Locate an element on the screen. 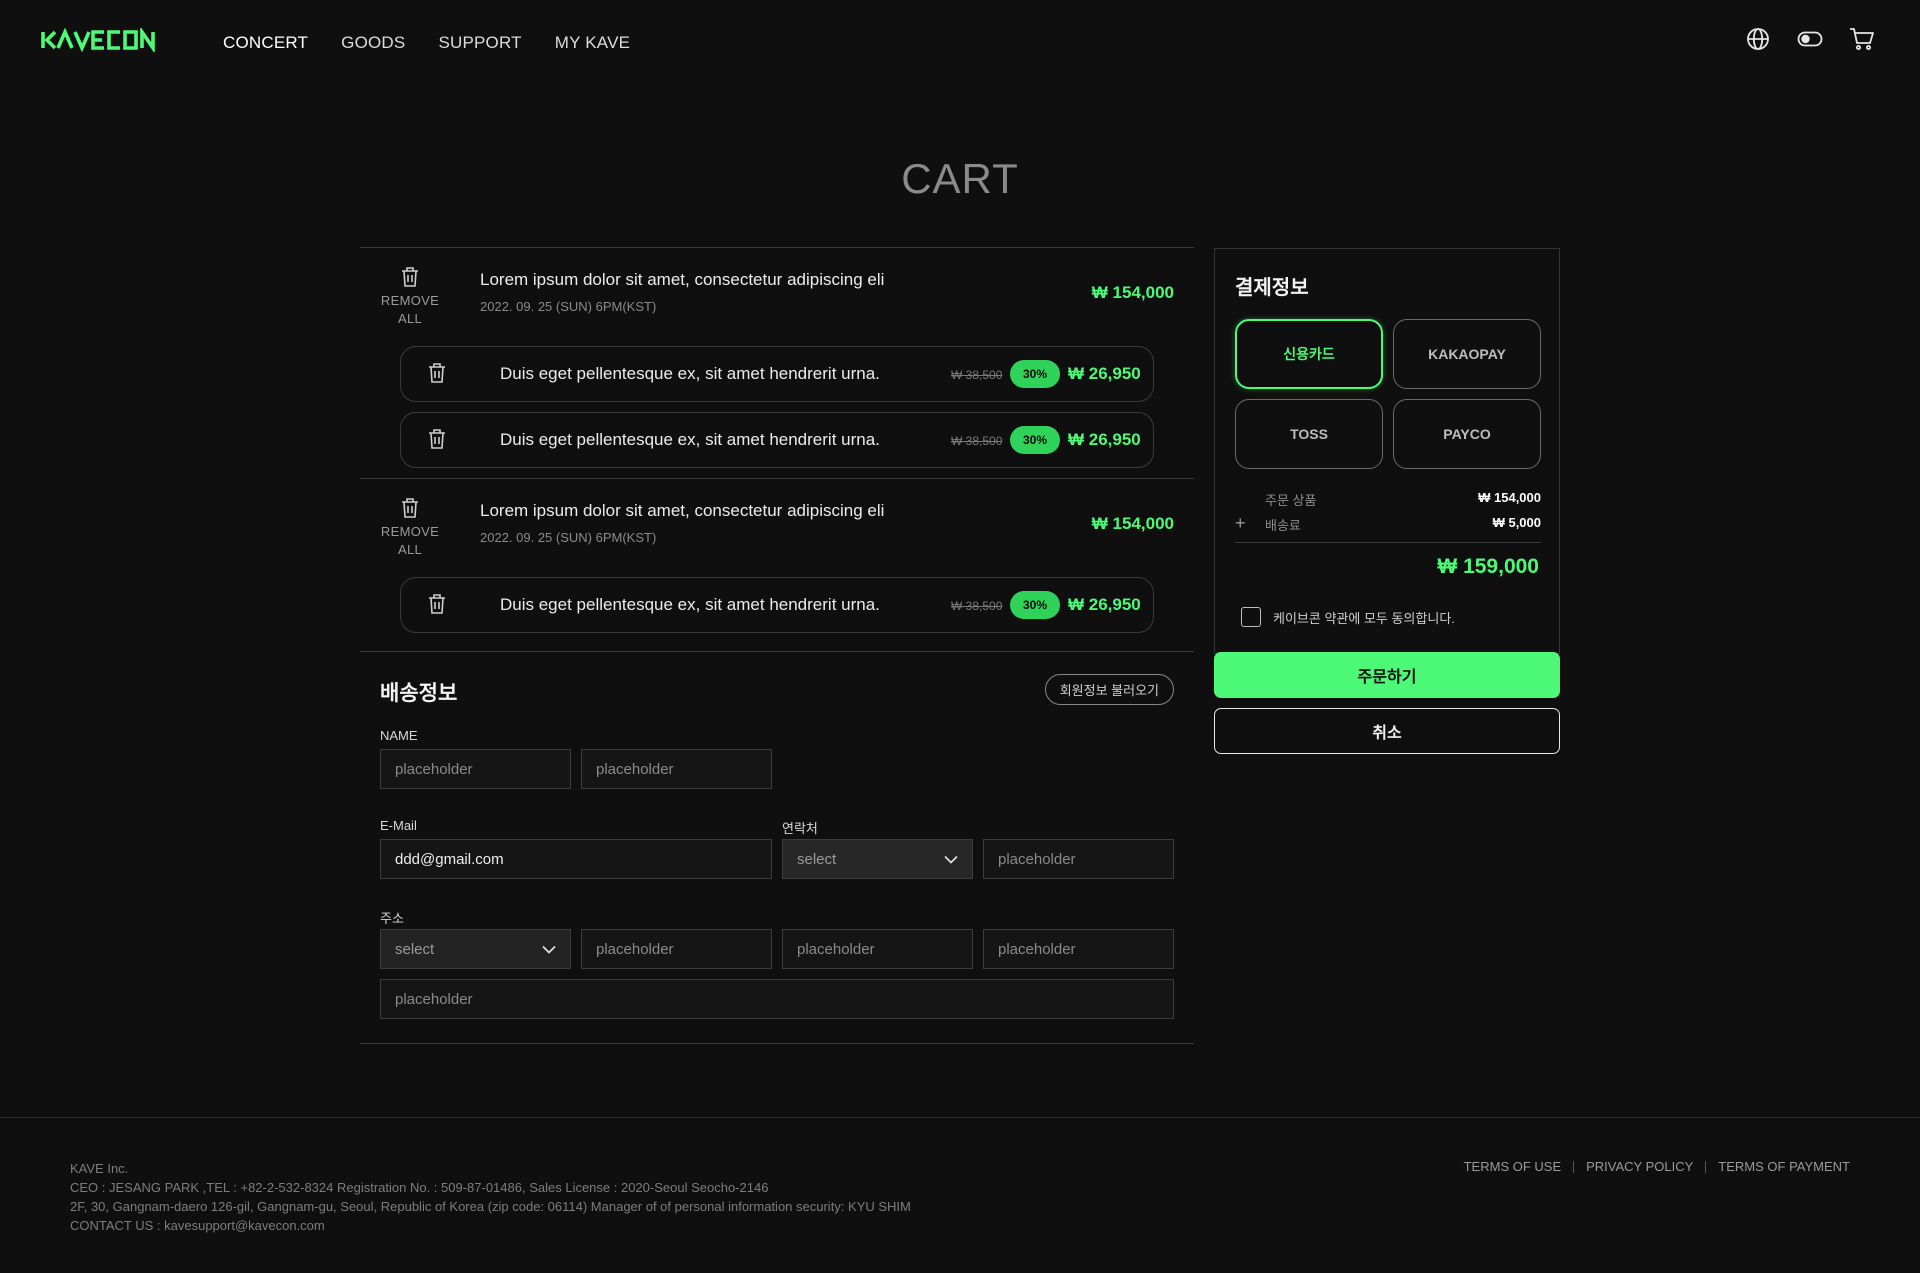 This screenshot has height=1273, width=1920. name-label: NAME is located at coordinates (399, 735).